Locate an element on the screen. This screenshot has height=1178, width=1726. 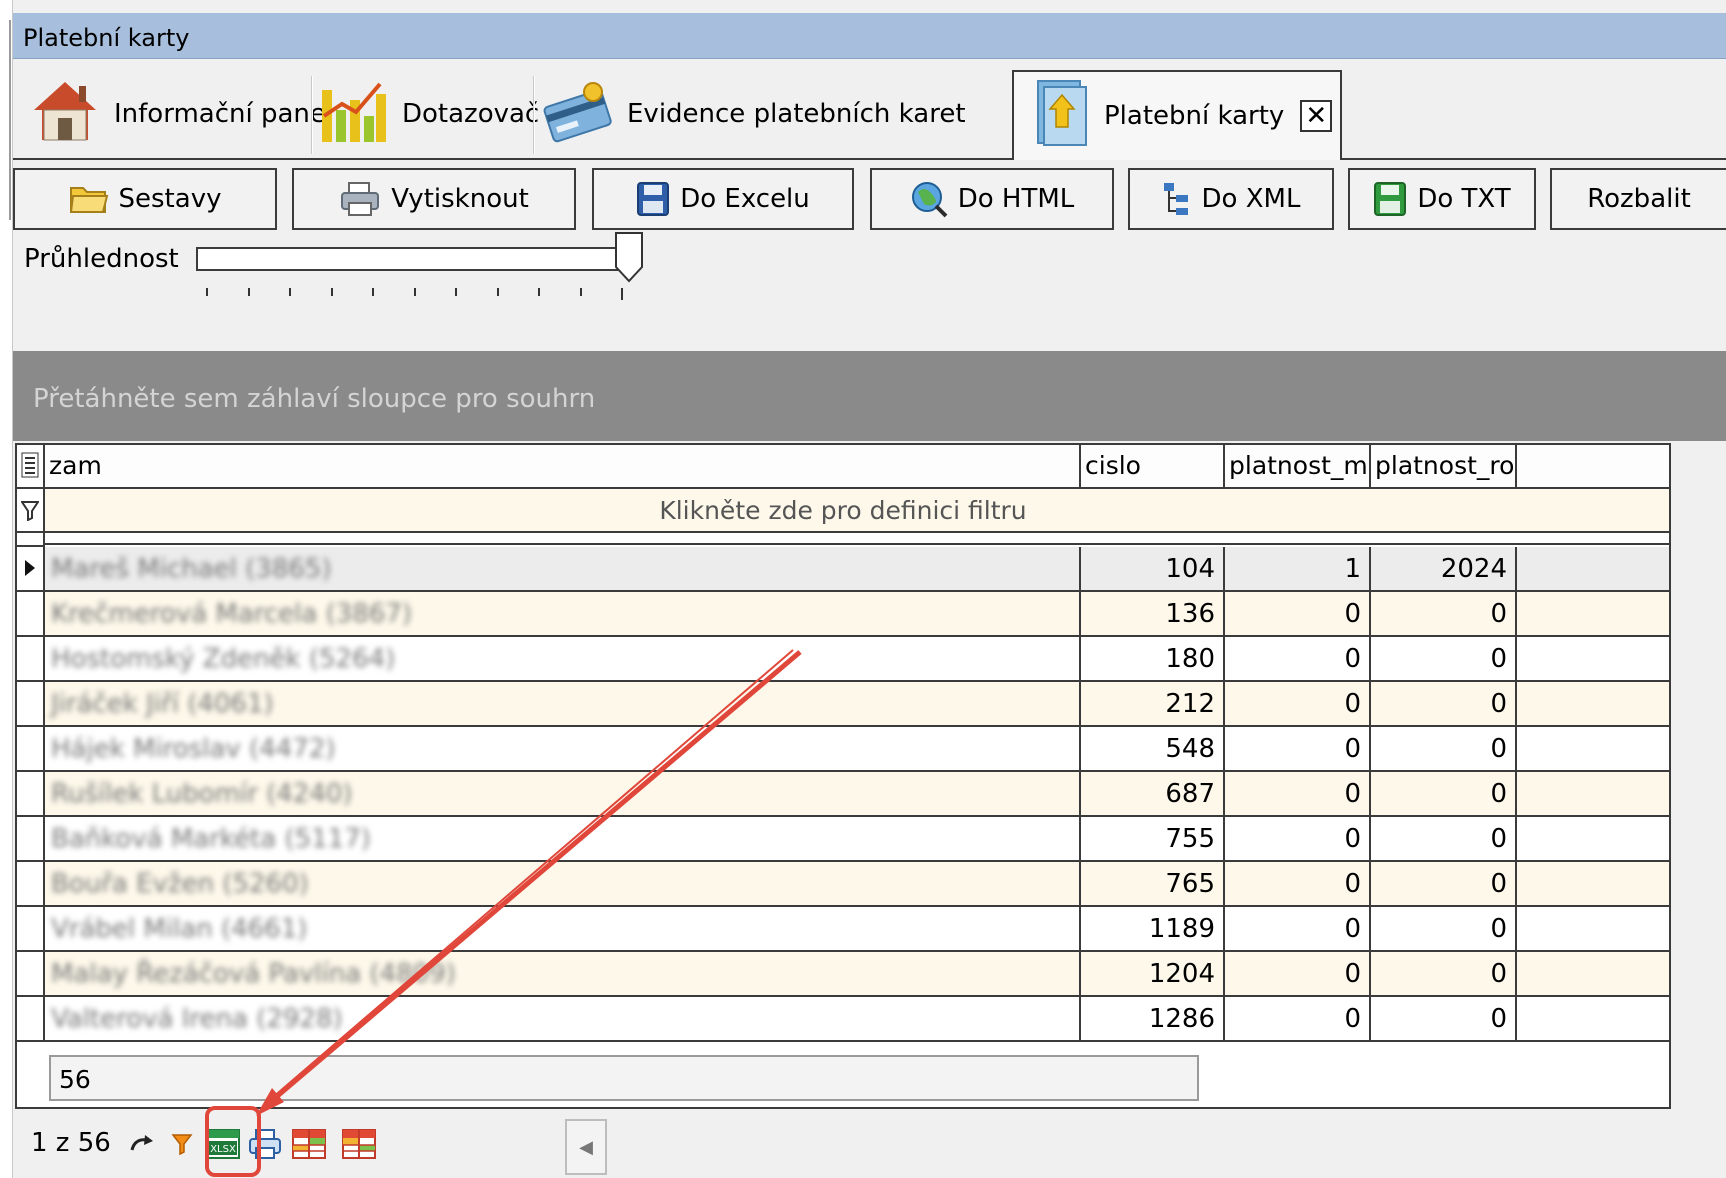
tab-evidence-platebnich-karet: Evidence platebních karet is located at coordinates (753, 114).